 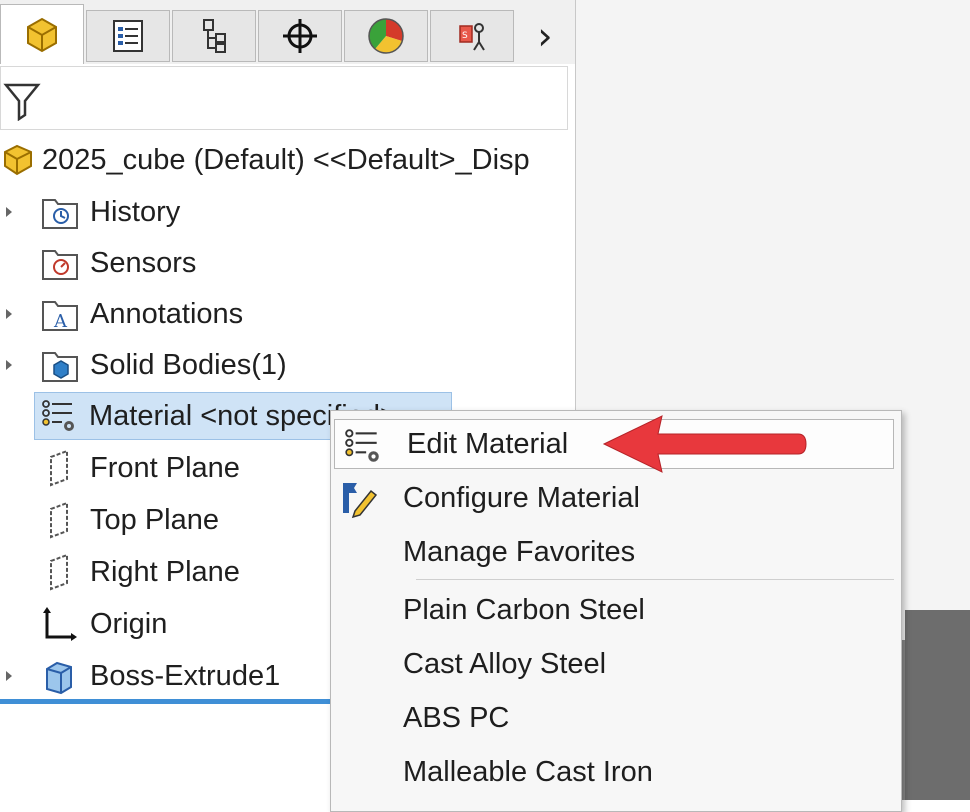 I want to click on sensors-folder-icon, so click(x=60, y=263).